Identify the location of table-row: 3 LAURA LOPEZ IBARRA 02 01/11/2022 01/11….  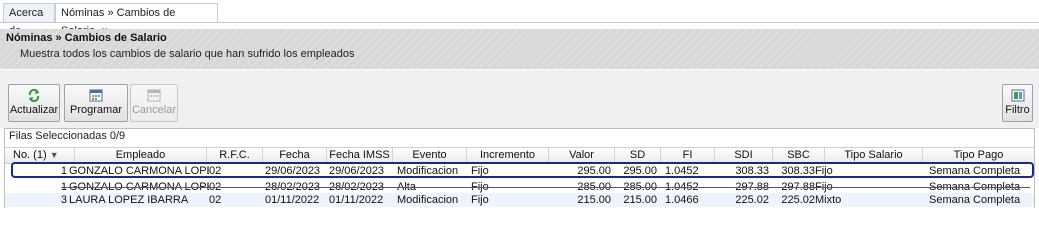
(519, 200).